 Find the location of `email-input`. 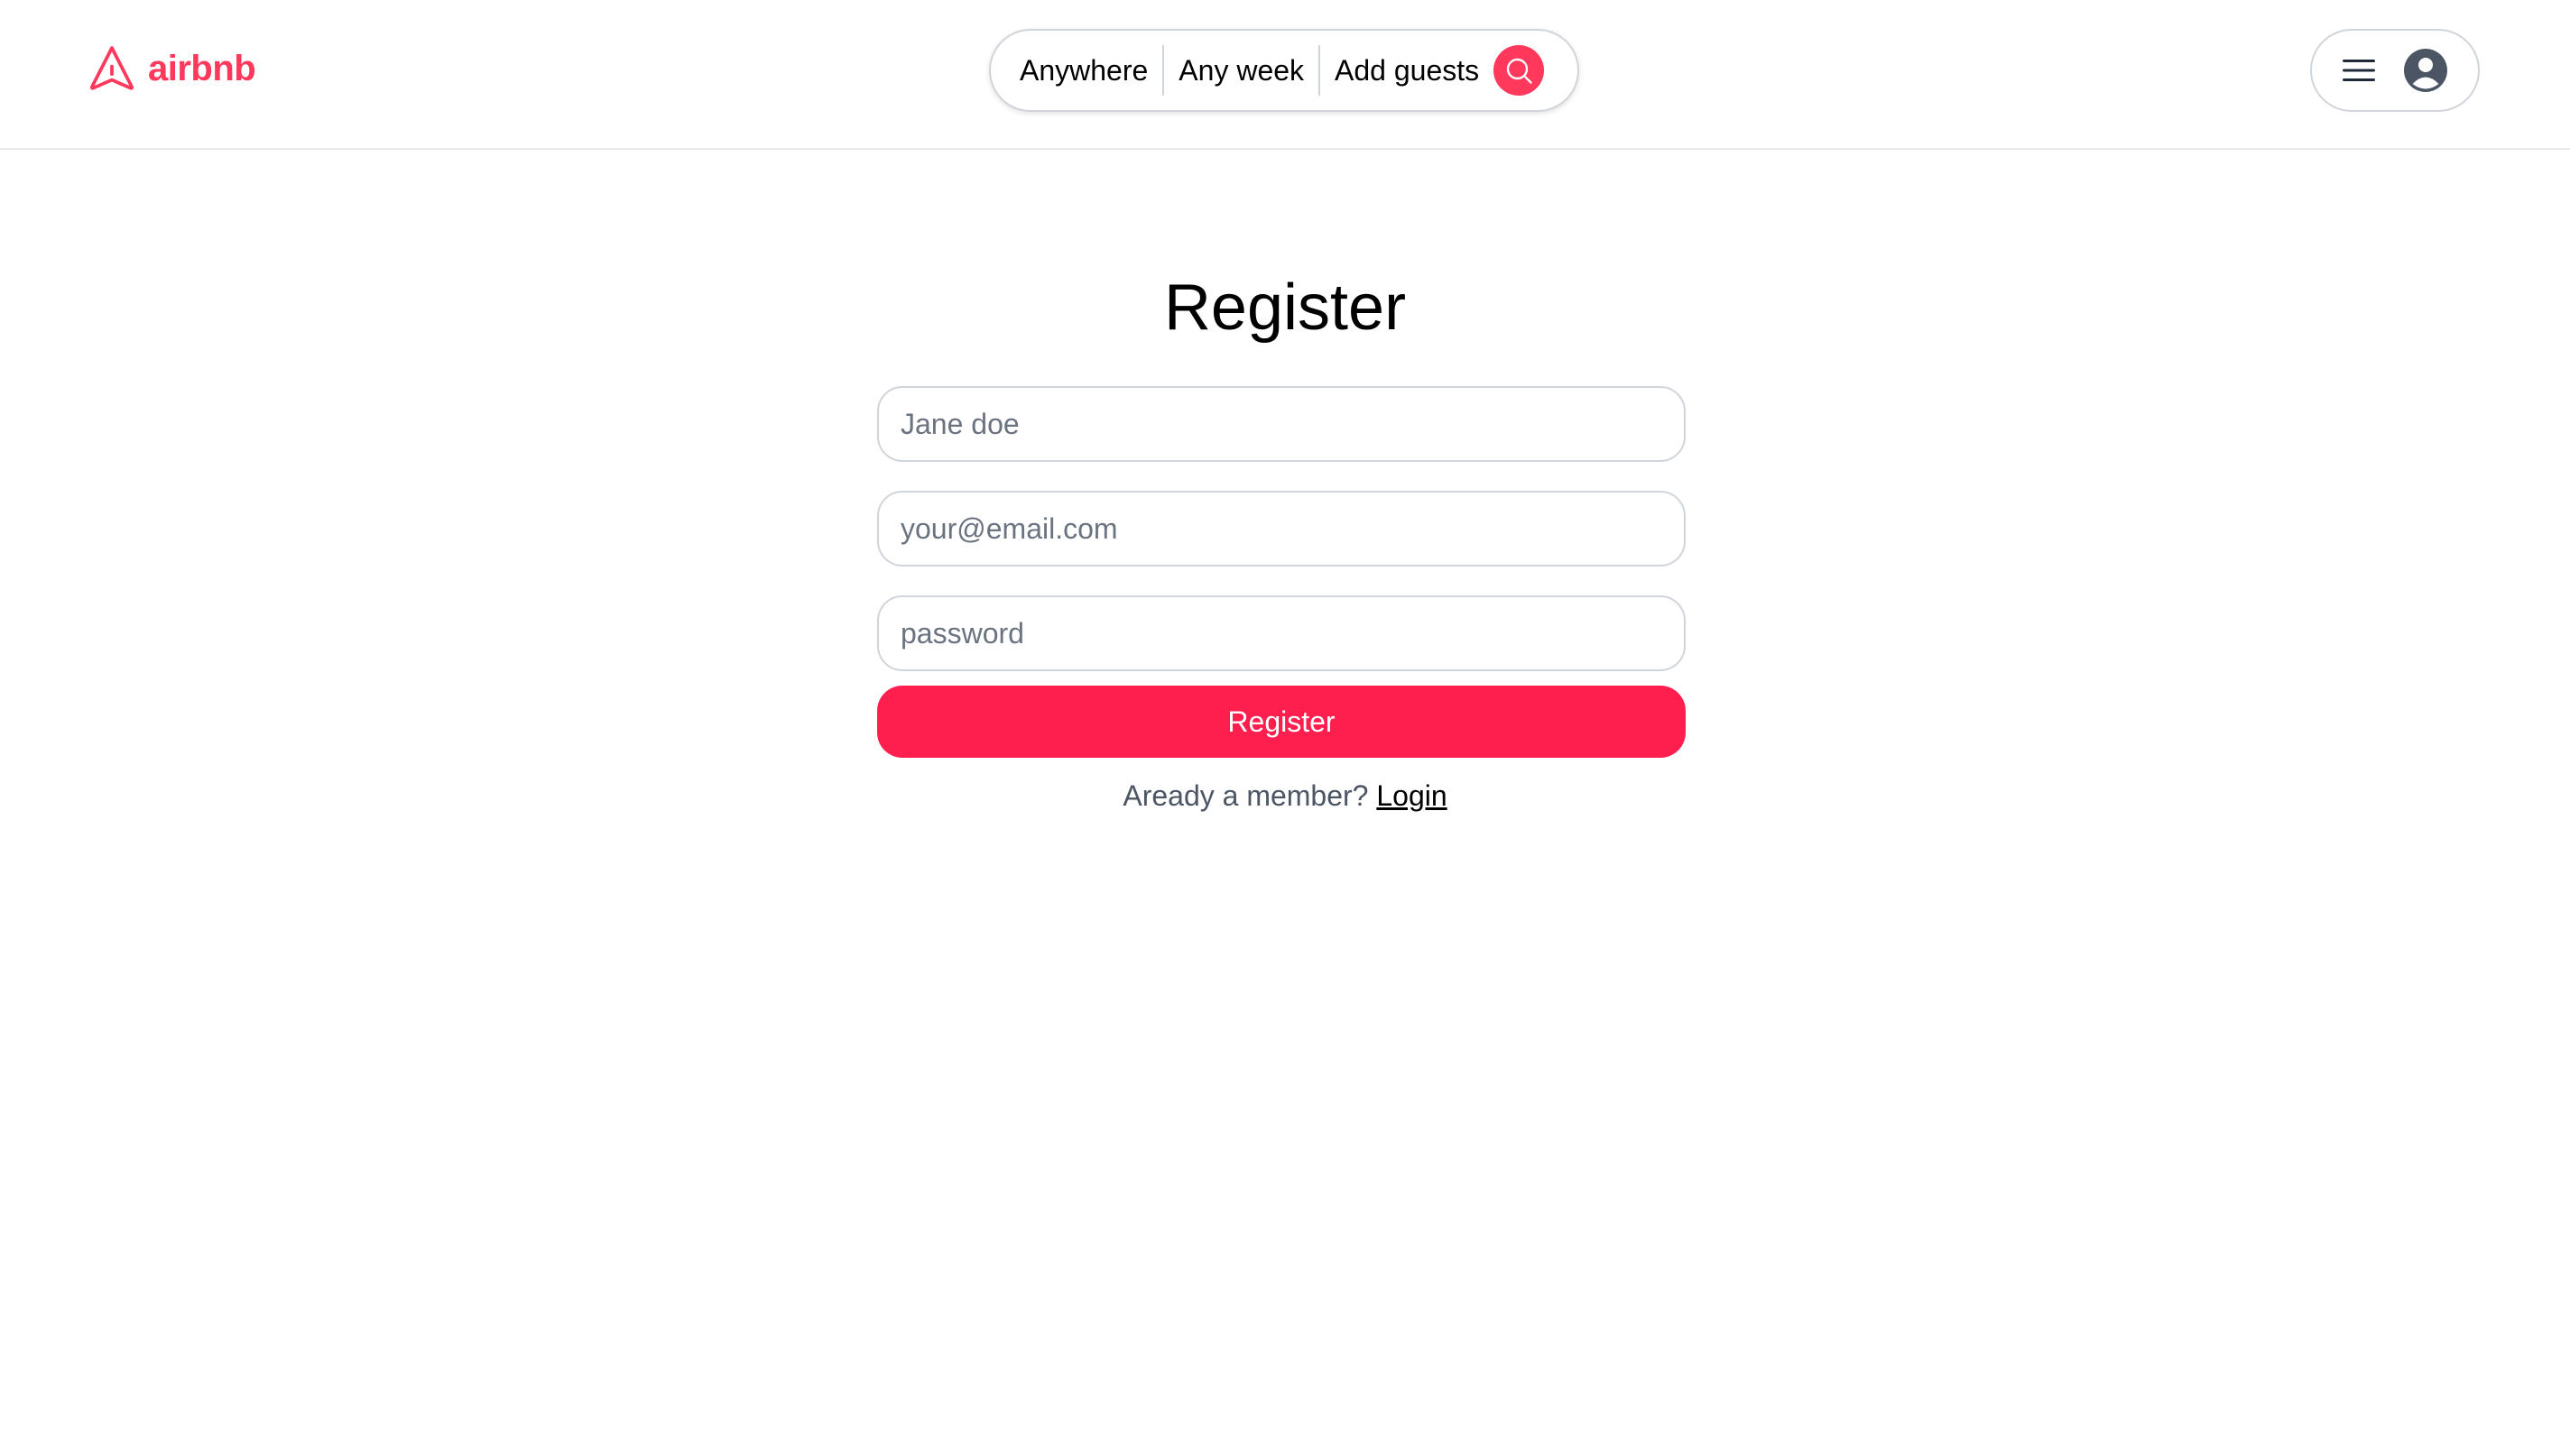

email-input is located at coordinates (1282, 529).